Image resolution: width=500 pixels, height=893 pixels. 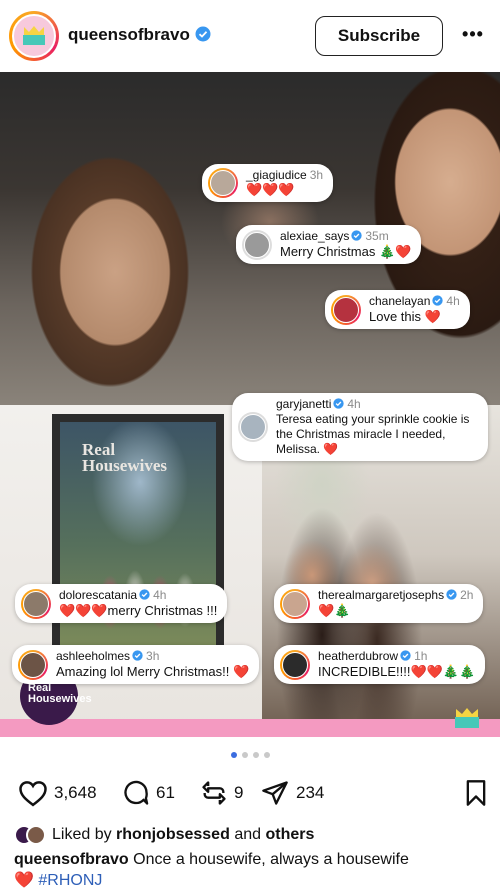 What do you see at coordinates (467, 718) in the screenshot?
I see `crown-corner-icon` at bounding box center [467, 718].